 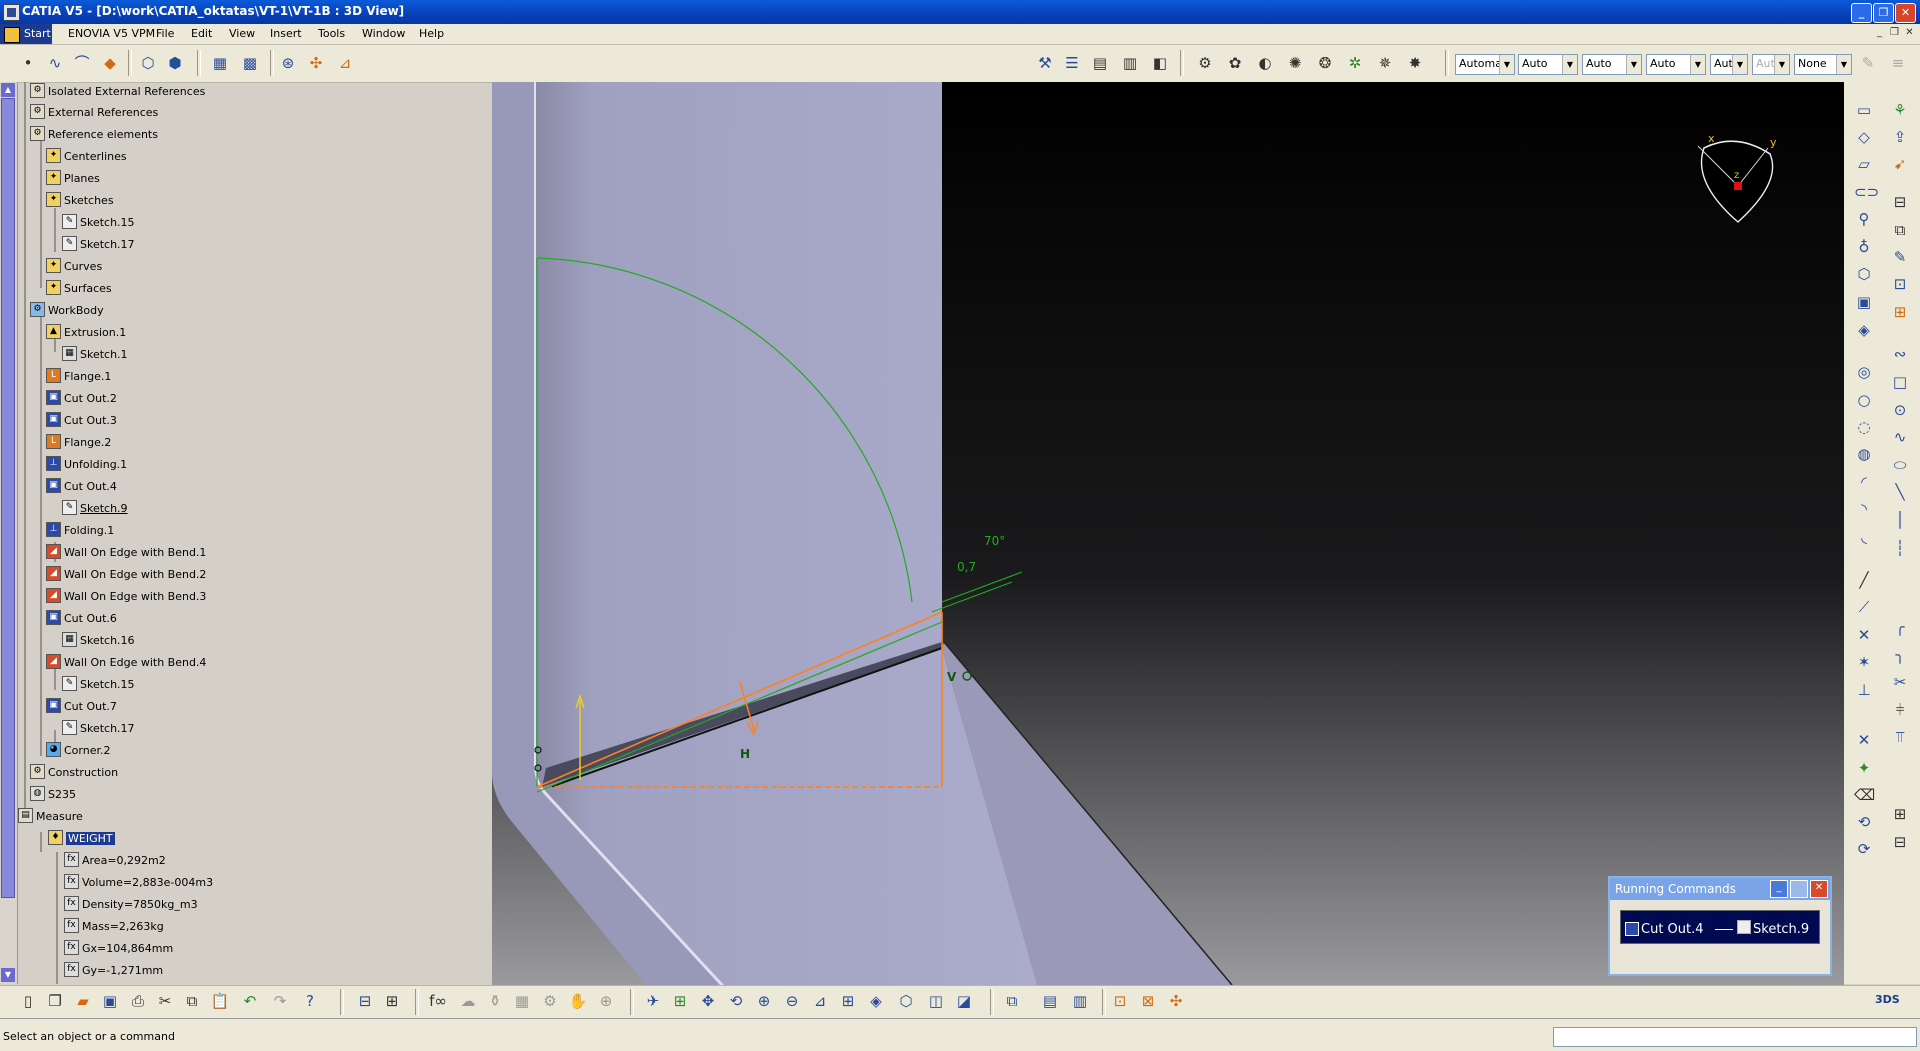 What do you see at coordinates (1235, 63) in the screenshot?
I see `stamp-icon: ✿` at bounding box center [1235, 63].